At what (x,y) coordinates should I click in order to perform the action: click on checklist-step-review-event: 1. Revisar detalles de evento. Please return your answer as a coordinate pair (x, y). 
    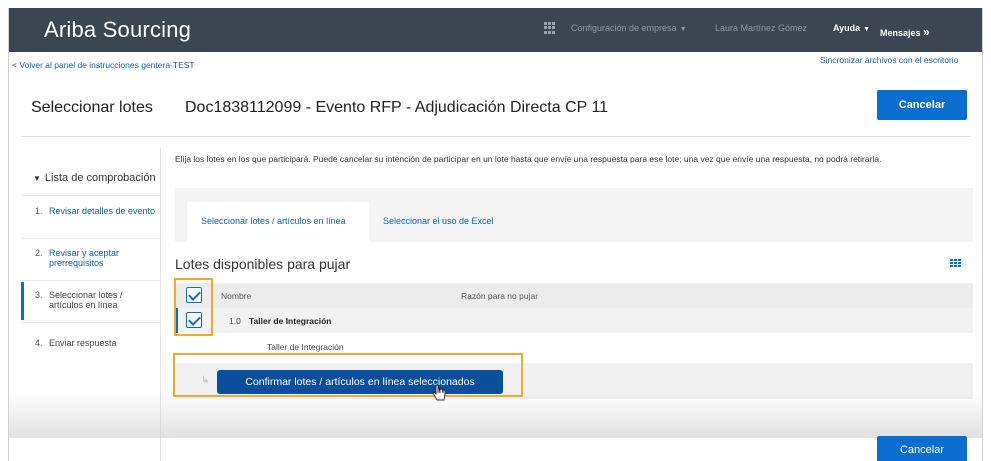
    Looking at the image, I should click on (91, 221).